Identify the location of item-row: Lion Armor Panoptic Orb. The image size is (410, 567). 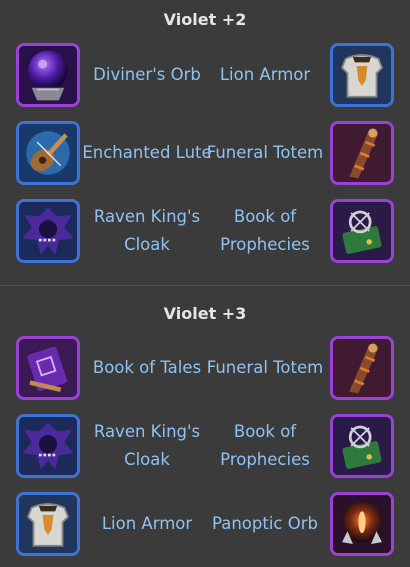
(205, 526).